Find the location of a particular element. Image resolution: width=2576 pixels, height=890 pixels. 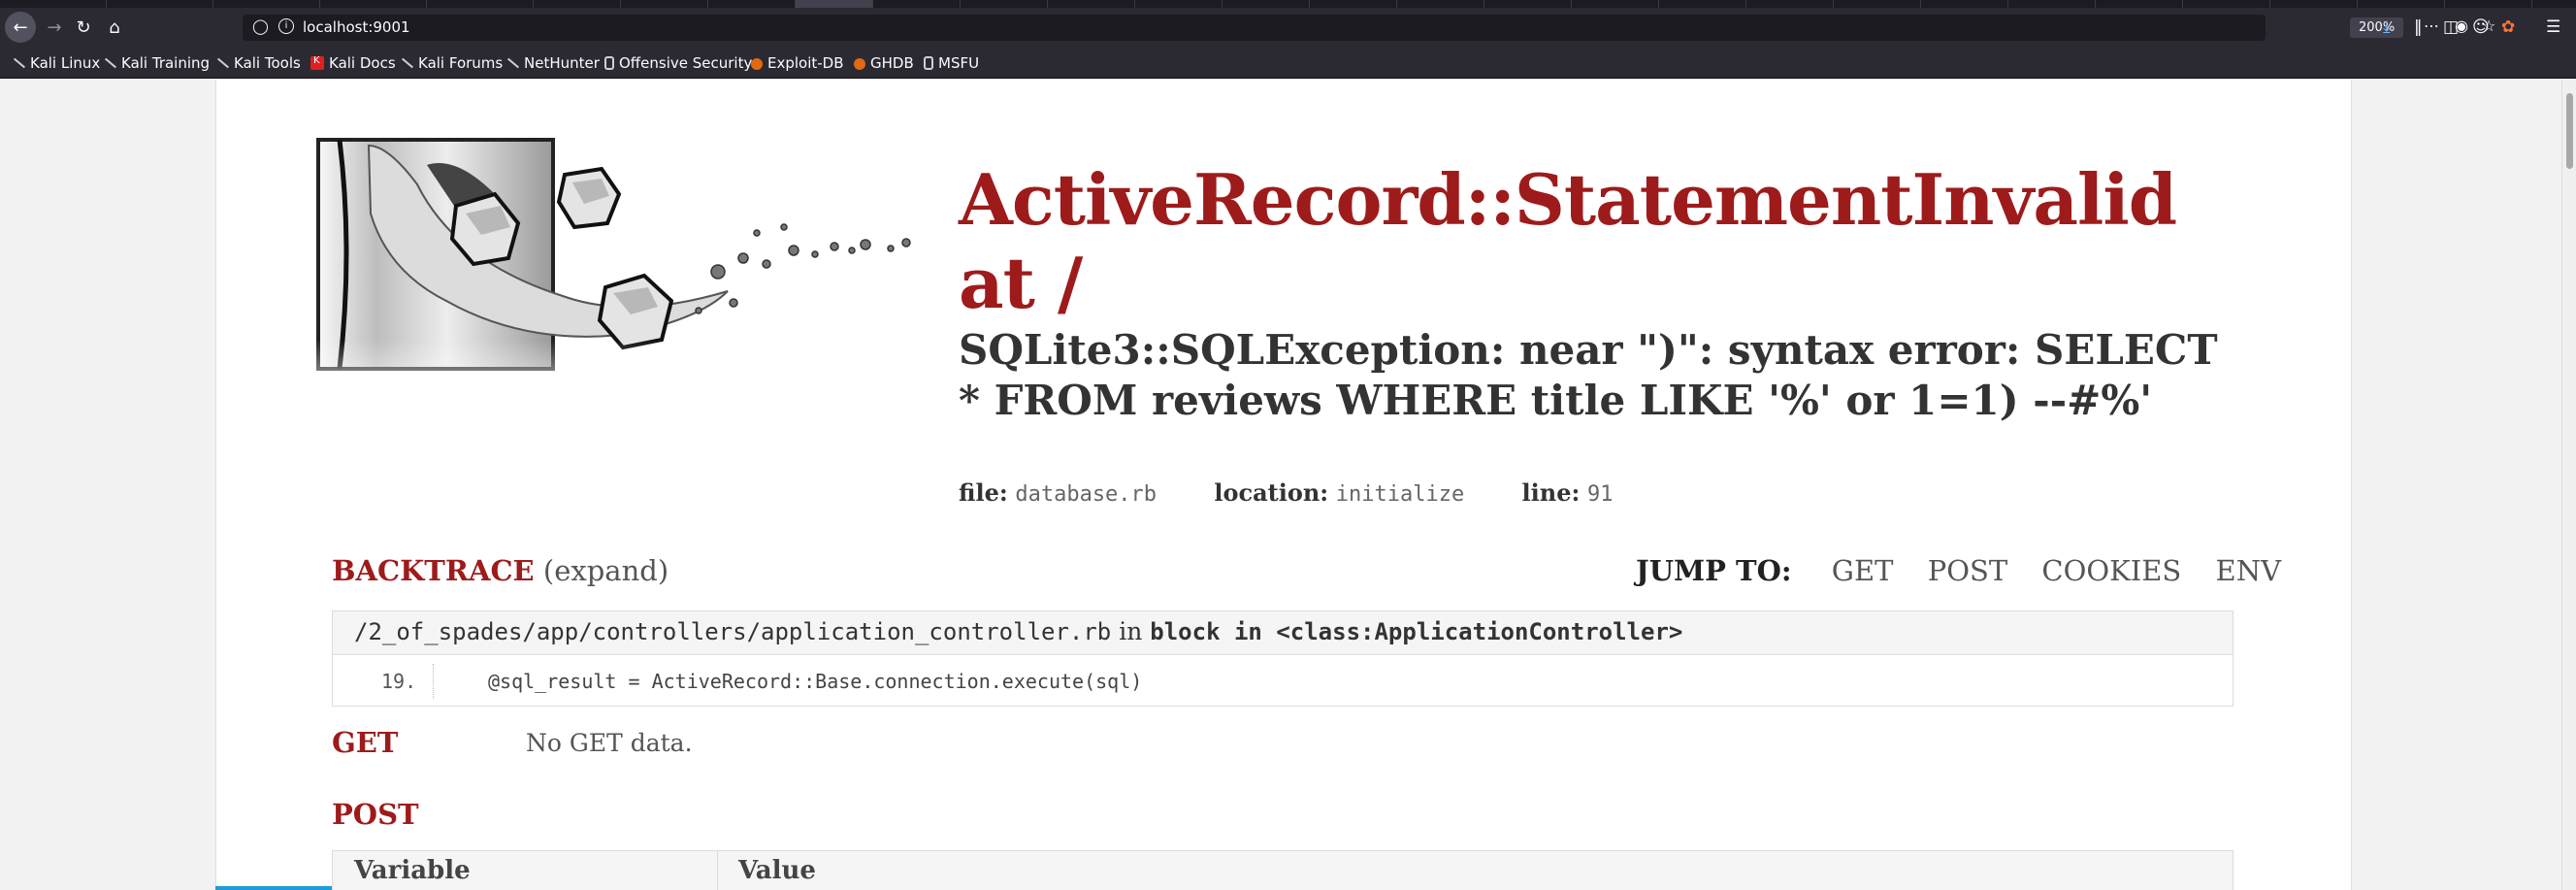

bookmark-item: Offensive Security is located at coordinates (678, 63).